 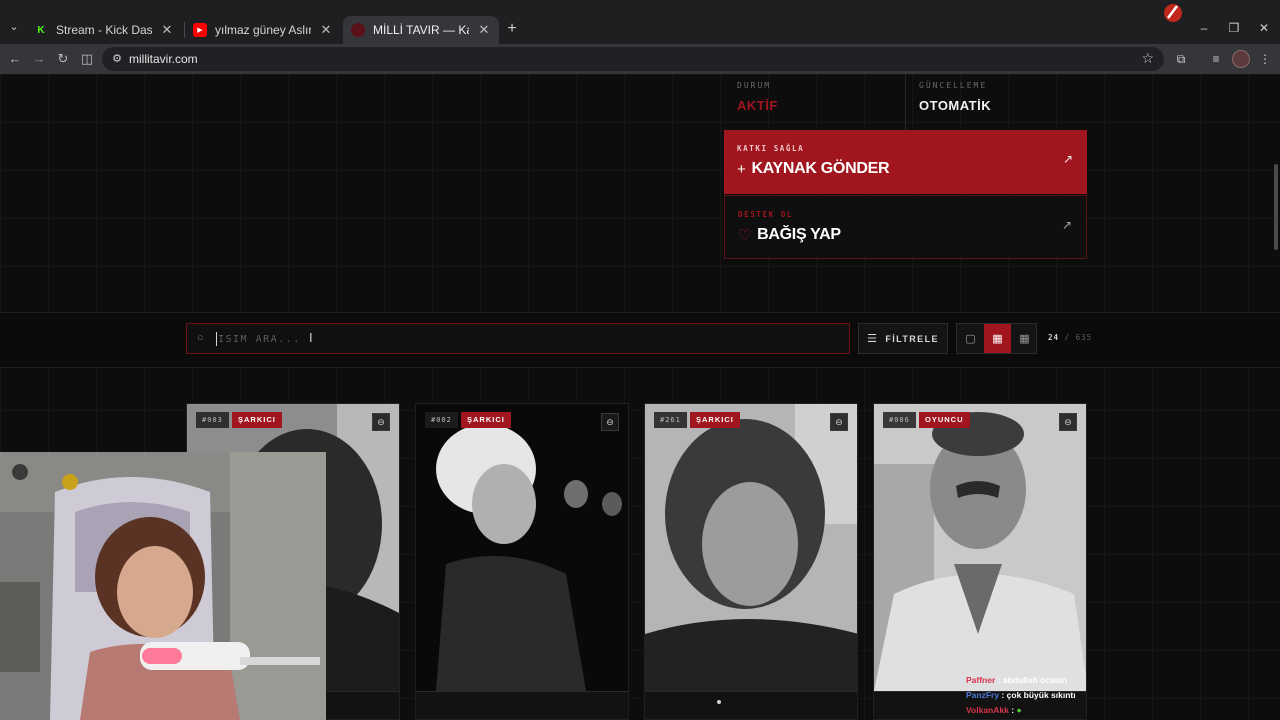 I want to click on chat-username: PanzFry, so click(x=983, y=695).